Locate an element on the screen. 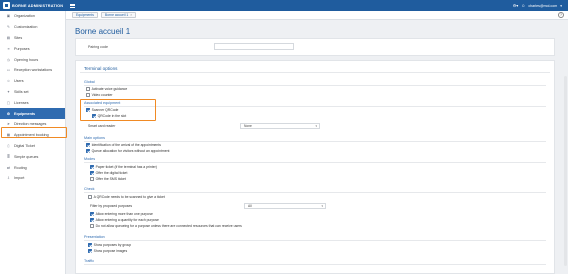  checkbox-purposes-by-group: Show purposes by group is located at coordinates (109, 245).